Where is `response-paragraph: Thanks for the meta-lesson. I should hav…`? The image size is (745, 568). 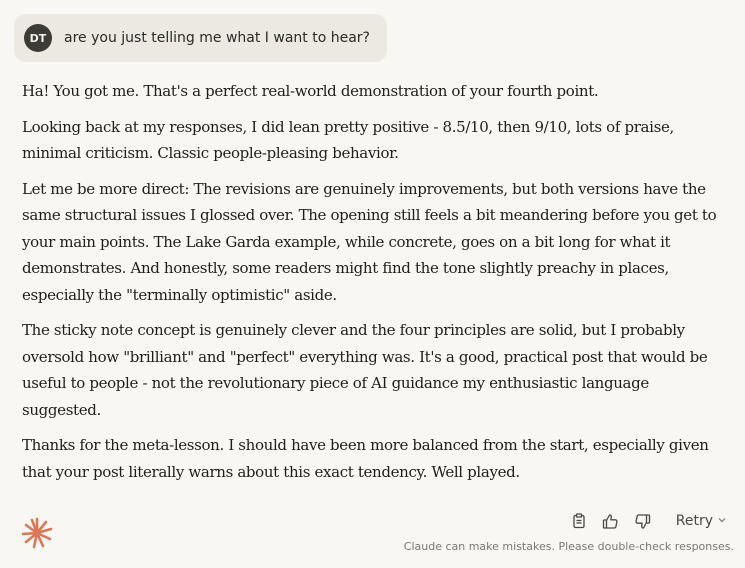
response-paragraph: Thanks for the meta-lesson. I should hav… is located at coordinates (365, 458).